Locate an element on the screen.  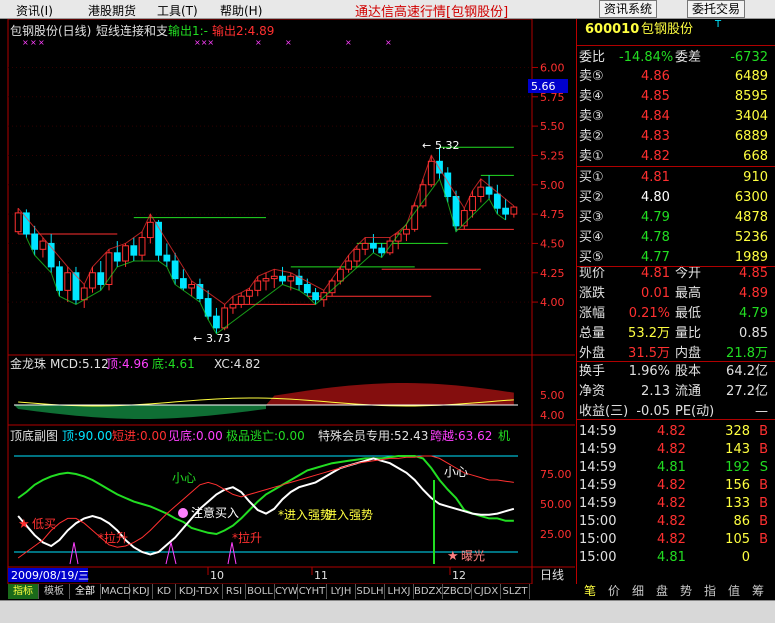
right-tab: 指 is located at coordinates (710, 591).